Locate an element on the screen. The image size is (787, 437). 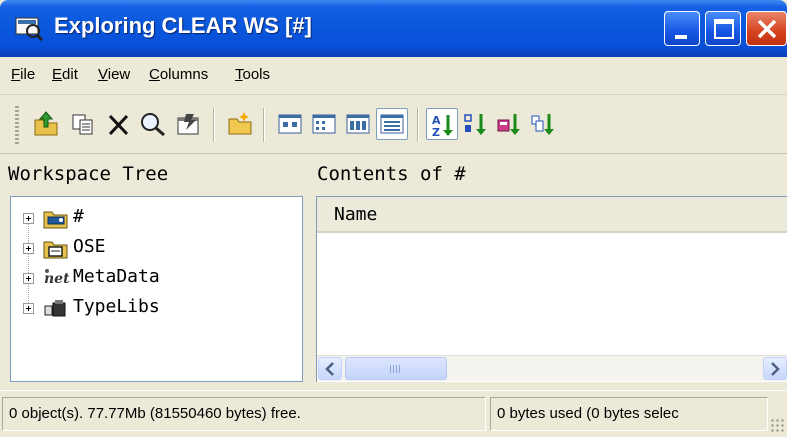
chevron-left-icon is located at coordinates (329, 369).